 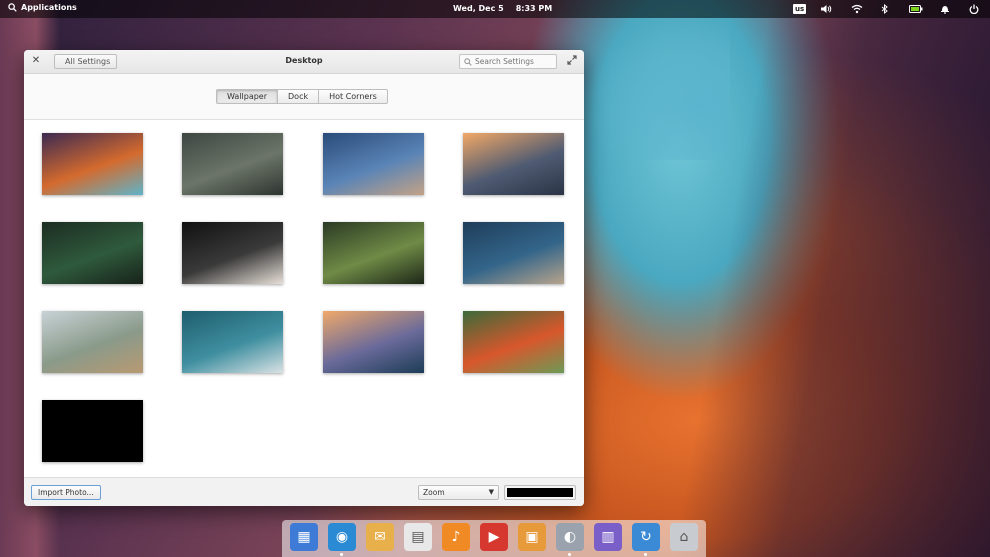 I want to click on color-swatch-fill, so click(x=540, y=492).